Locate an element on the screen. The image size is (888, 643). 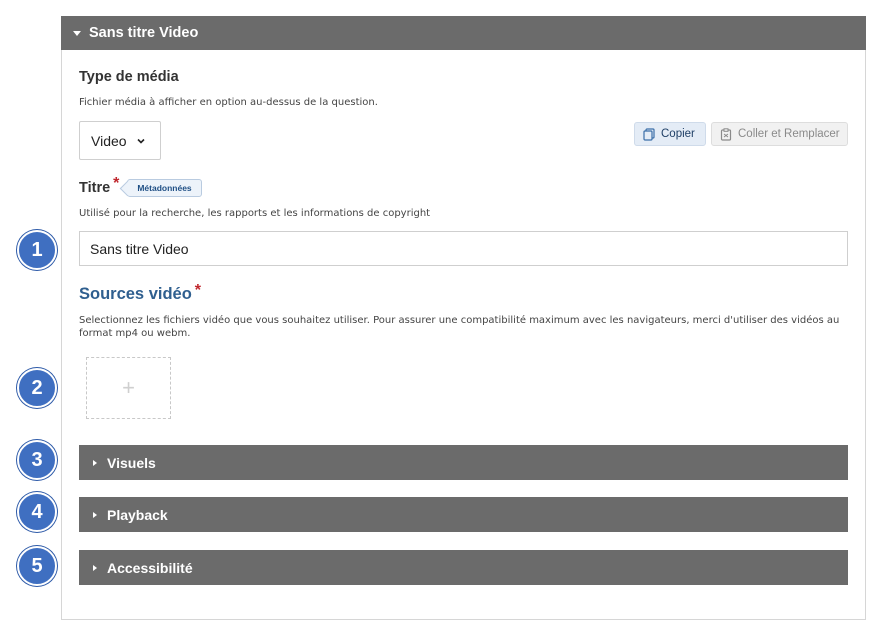
metadata-tag: Métadonnées is located at coordinates (164, 188).